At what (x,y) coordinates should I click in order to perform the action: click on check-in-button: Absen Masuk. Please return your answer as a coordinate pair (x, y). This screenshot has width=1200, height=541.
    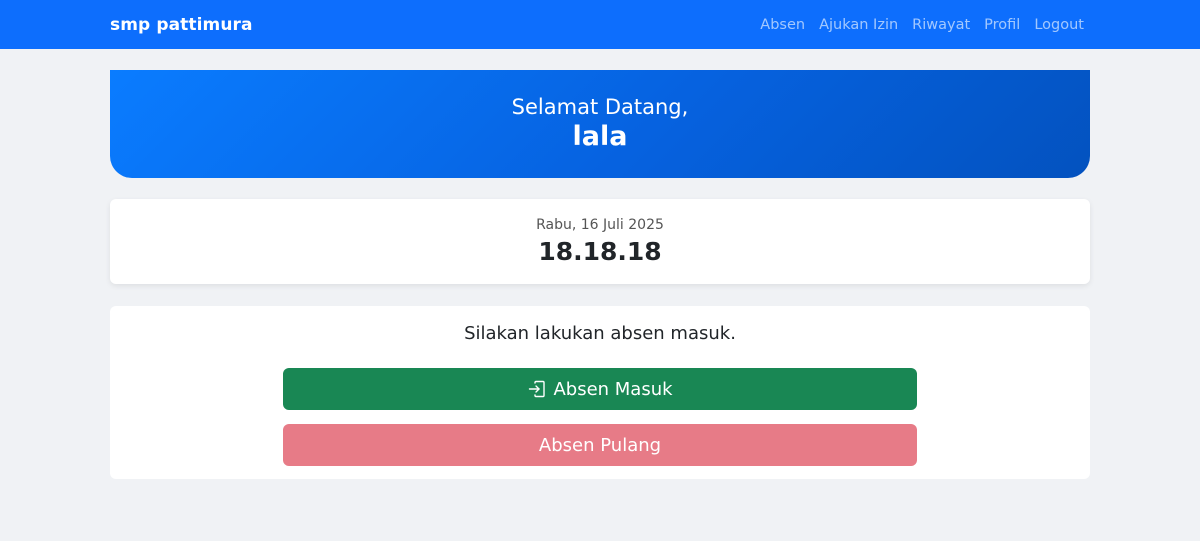
    Looking at the image, I should click on (600, 389).